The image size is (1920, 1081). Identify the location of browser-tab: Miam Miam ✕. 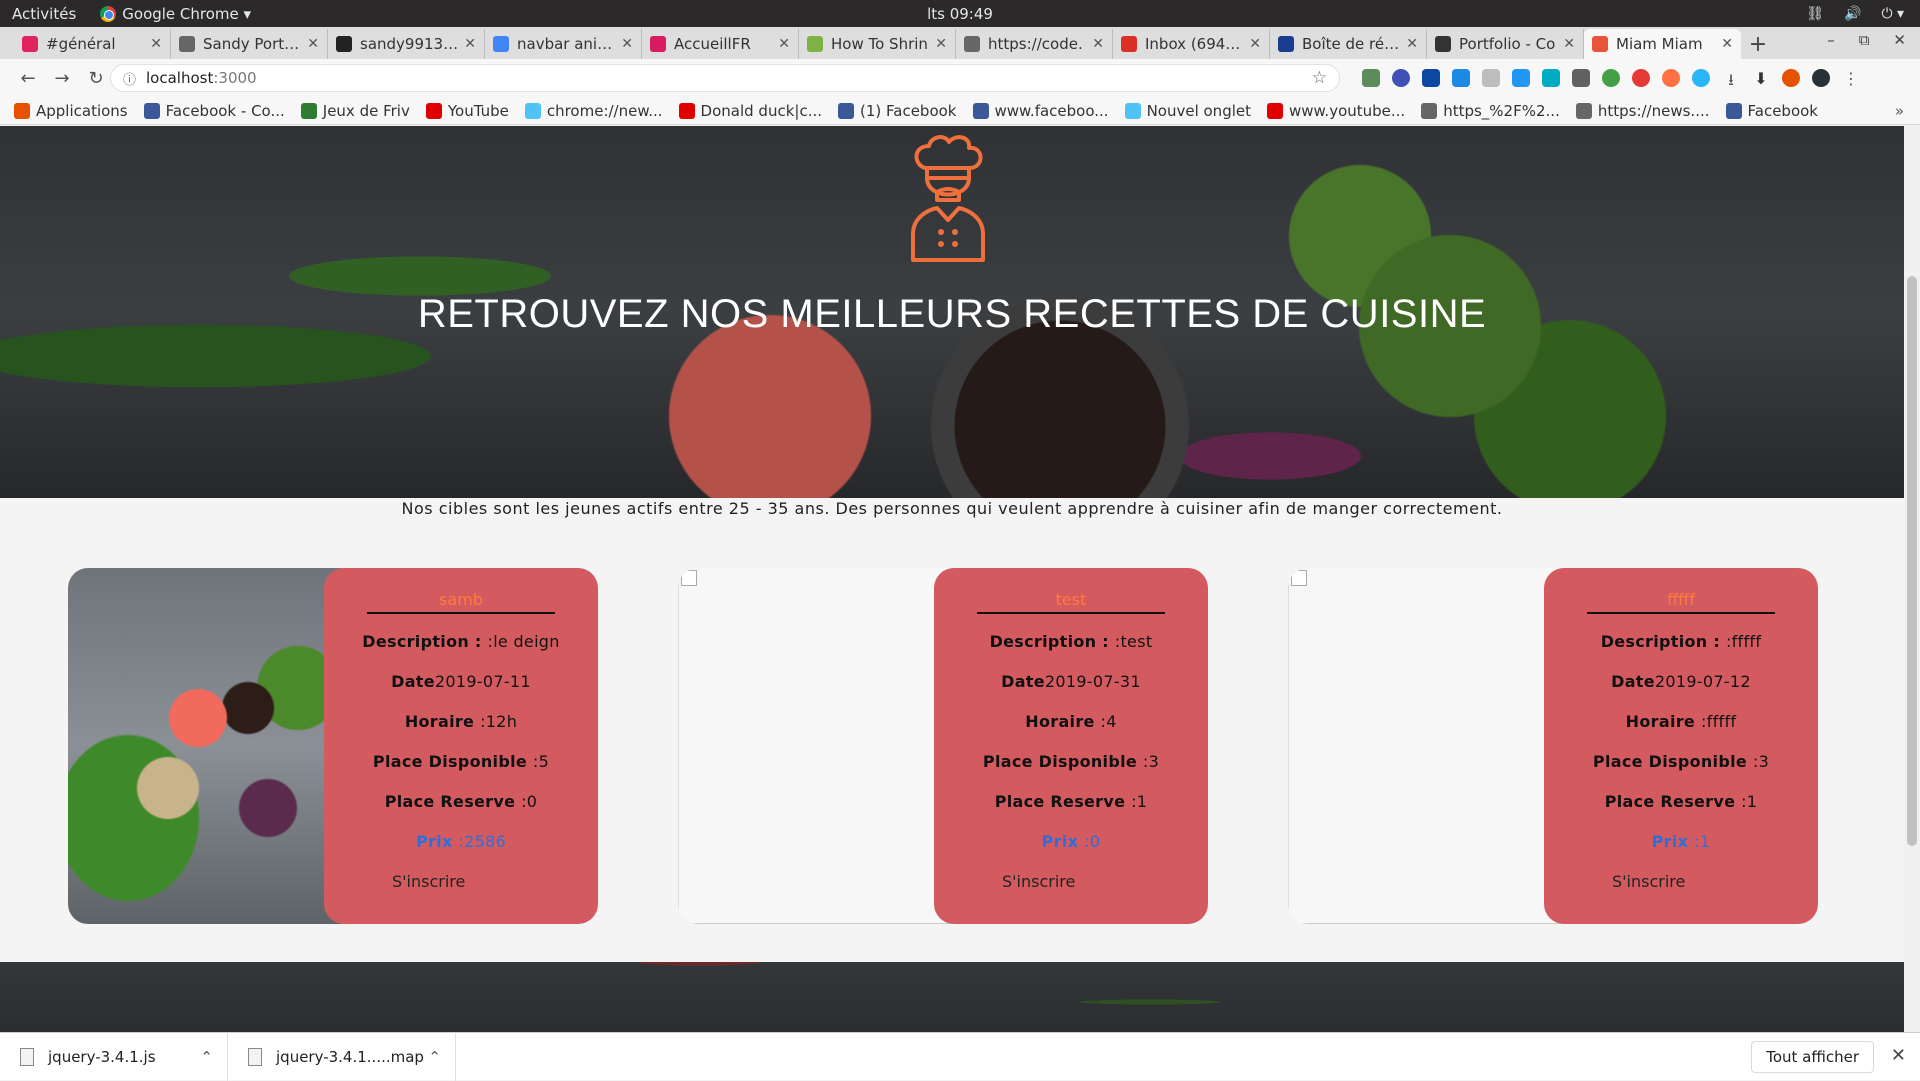
(1662, 44).